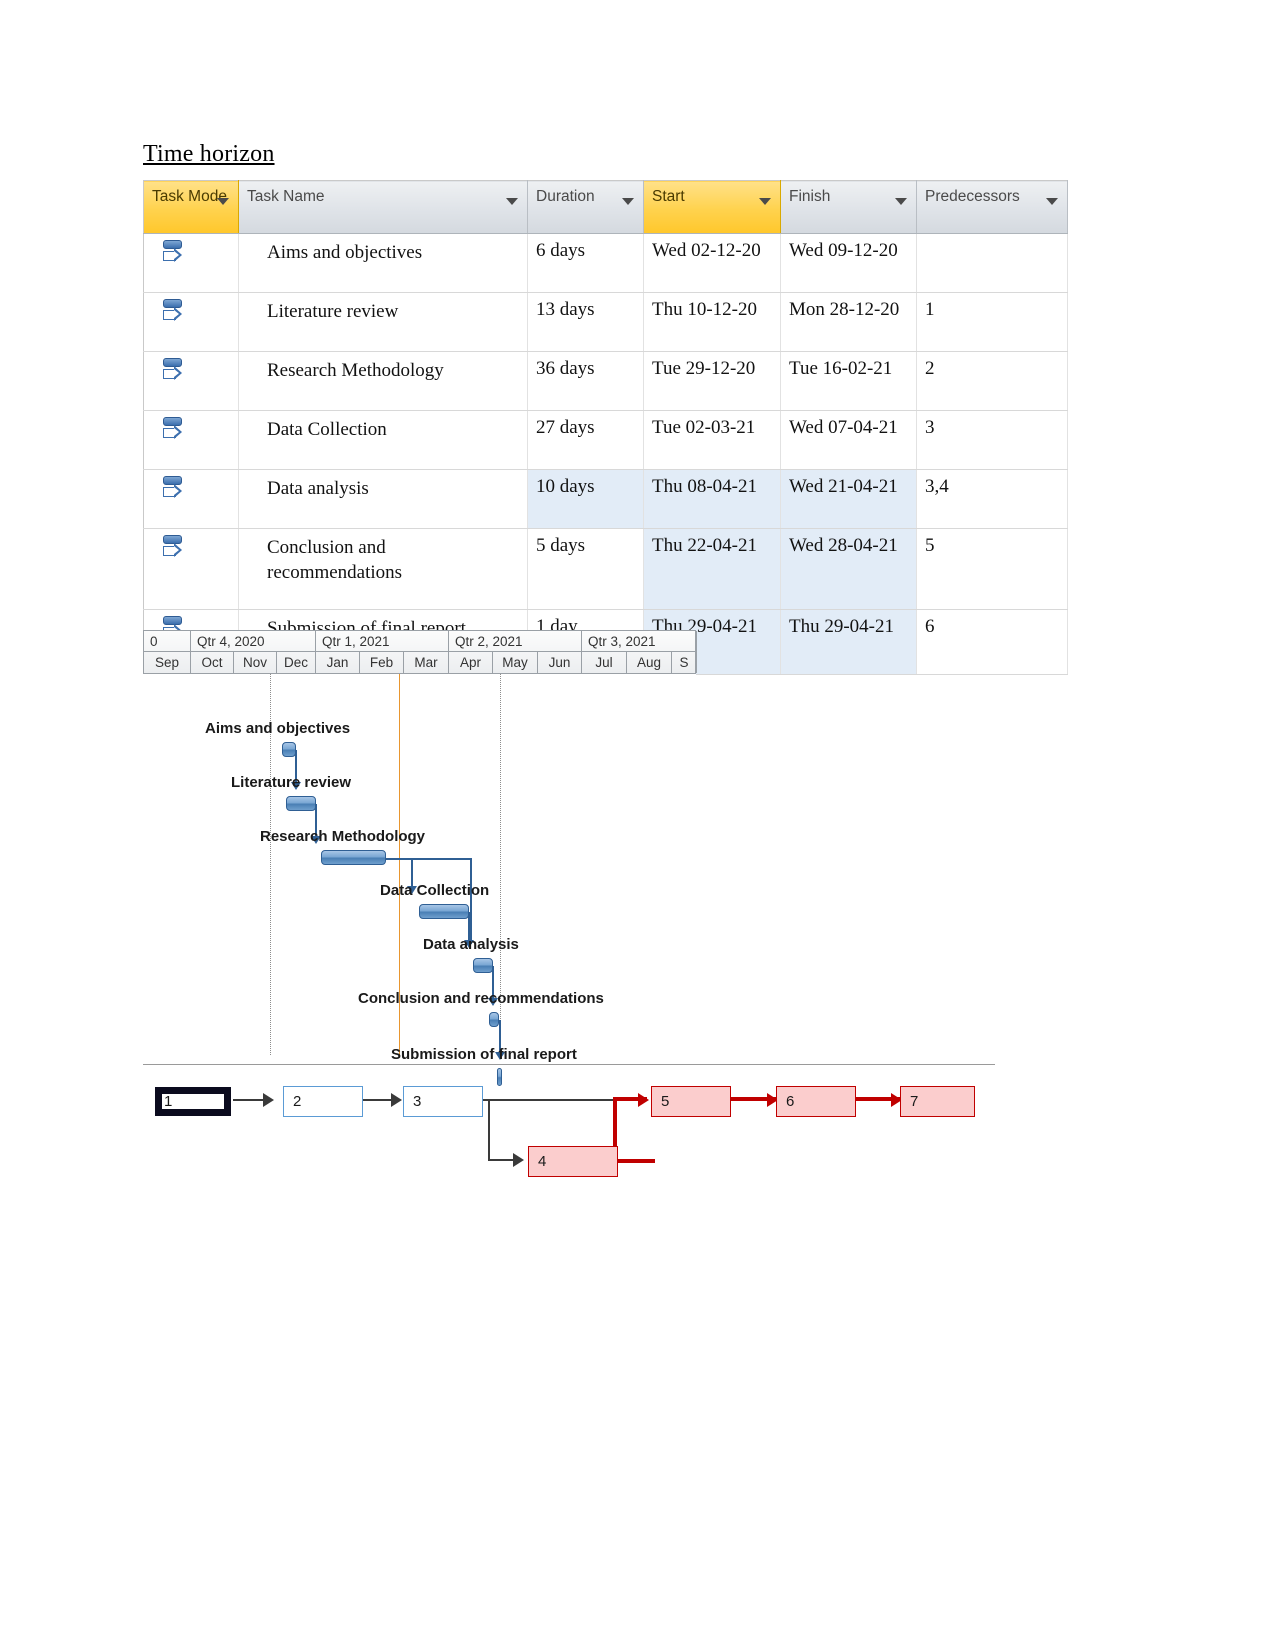 The width and height of the screenshot is (1275, 1651). I want to click on predecessors-cell: 2, so click(992, 381).